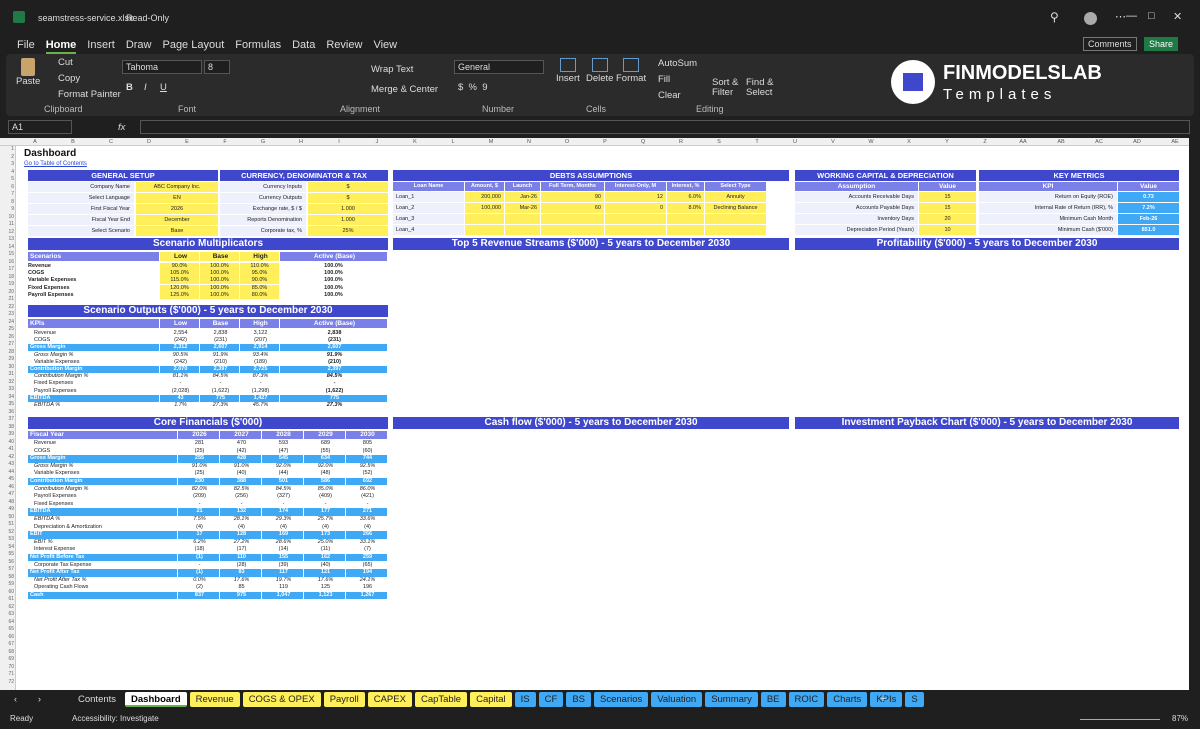 The image size is (1200, 729). What do you see at coordinates (1137, 142) in the screenshot?
I see `column-header: AD` at bounding box center [1137, 142].